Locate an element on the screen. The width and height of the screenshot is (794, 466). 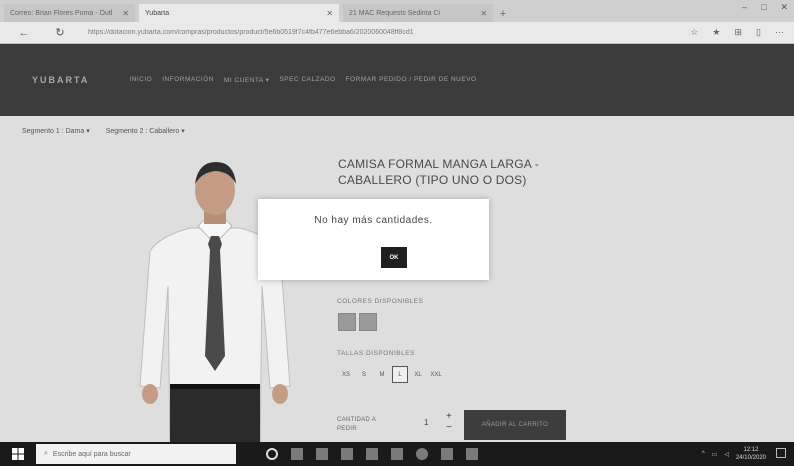
tab-label: 21 MAC Requests Sedinta Ci is located at coordinates (395, 13).